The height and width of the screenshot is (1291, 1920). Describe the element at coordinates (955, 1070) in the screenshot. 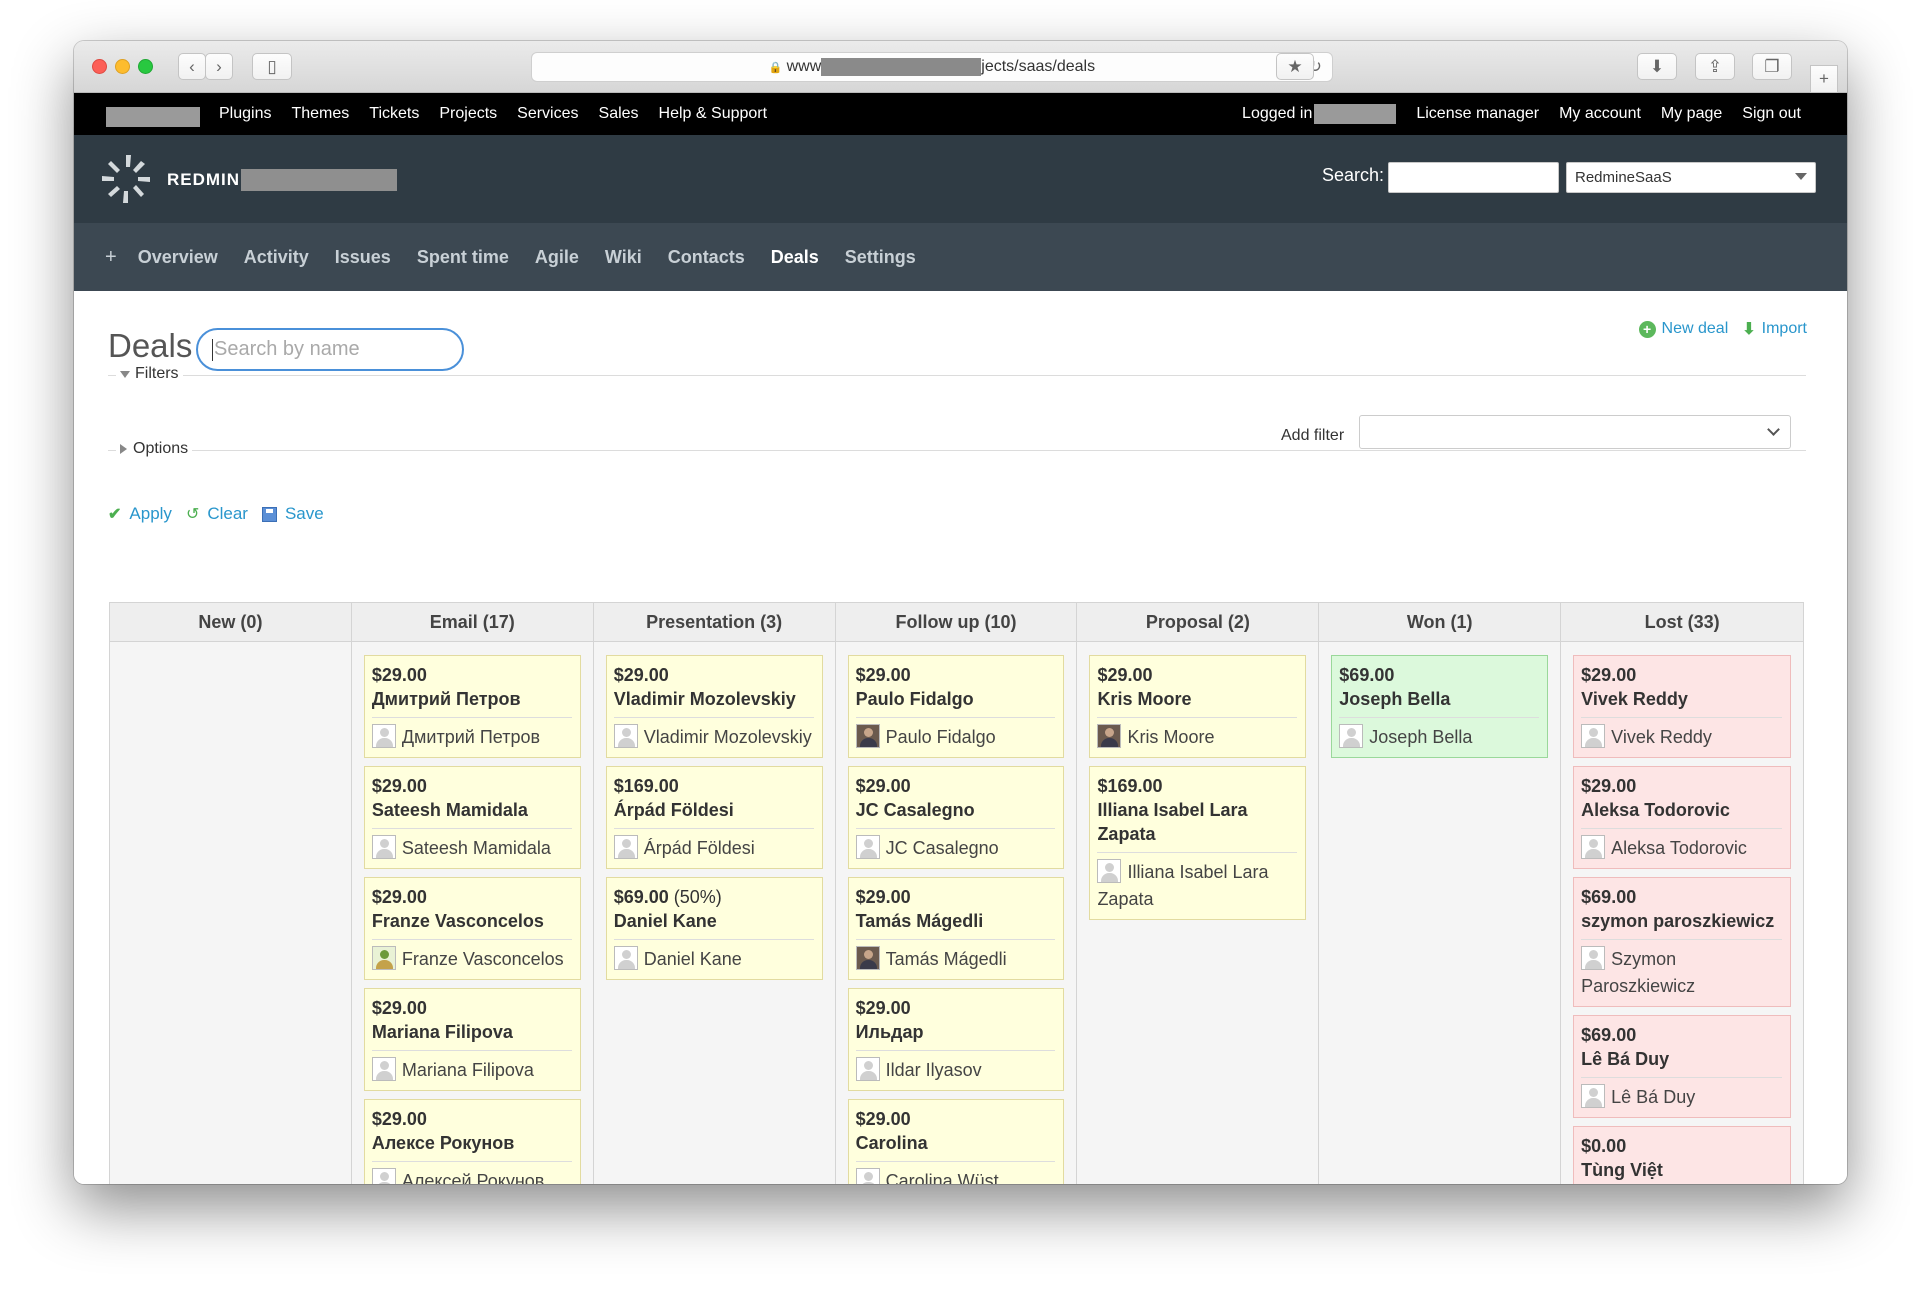

I see `deal-contact: Ildar Ilyasov` at that location.